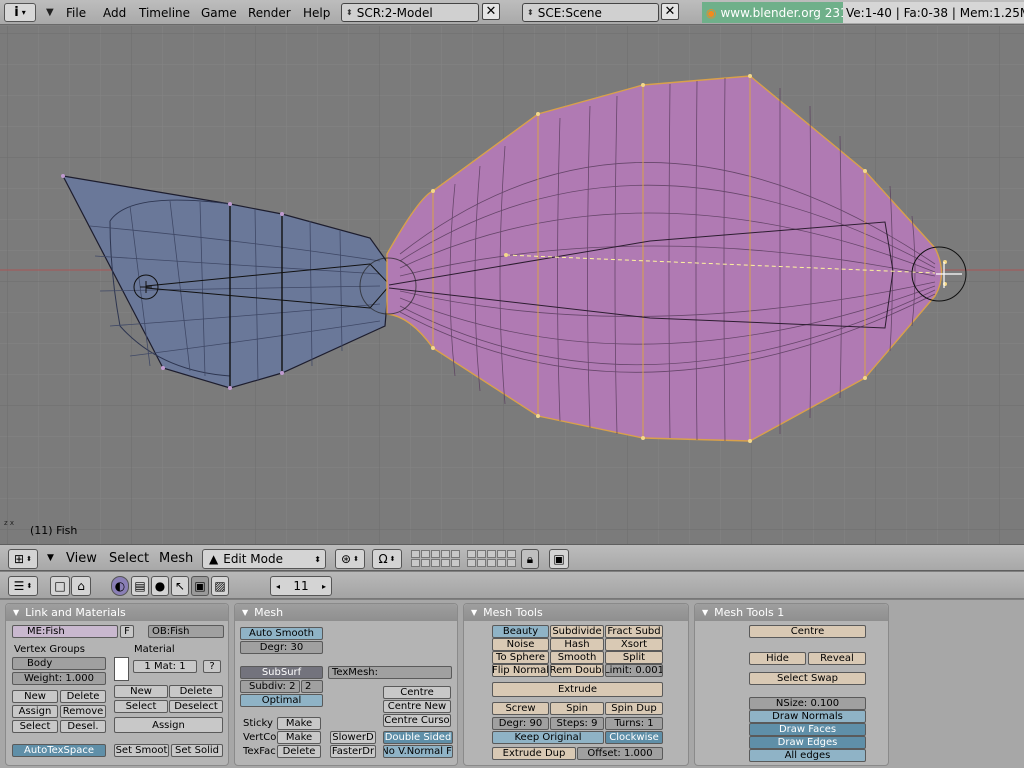 The image size is (1024, 768). What do you see at coordinates (520, 723) in the screenshot?
I see `spin-degree-field: Degr: 90` at bounding box center [520, 723].